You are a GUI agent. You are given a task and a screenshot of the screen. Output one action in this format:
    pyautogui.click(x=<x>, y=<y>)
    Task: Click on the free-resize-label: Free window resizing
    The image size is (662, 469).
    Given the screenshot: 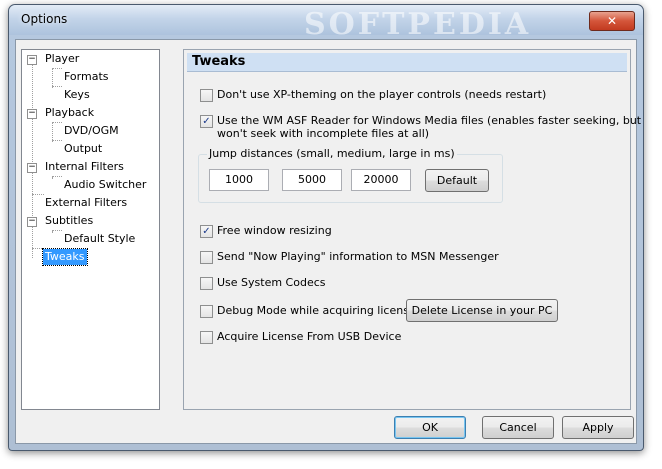 What is the action you would take?
    pyautogui.click(x=274, y=230)
    